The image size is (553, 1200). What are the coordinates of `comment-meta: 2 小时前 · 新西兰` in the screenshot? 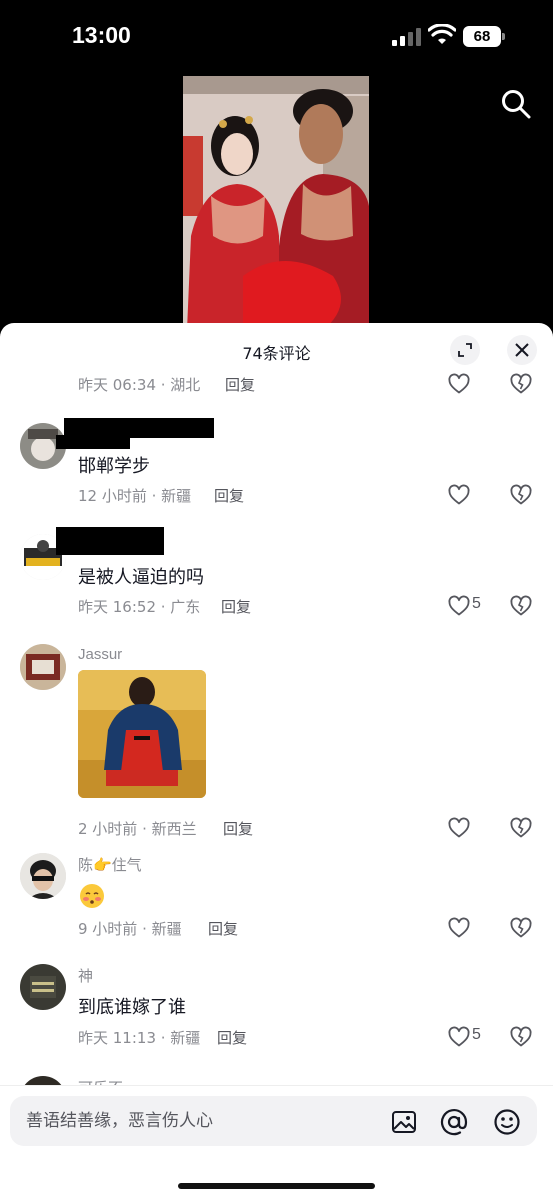 It's located at (137, 829).